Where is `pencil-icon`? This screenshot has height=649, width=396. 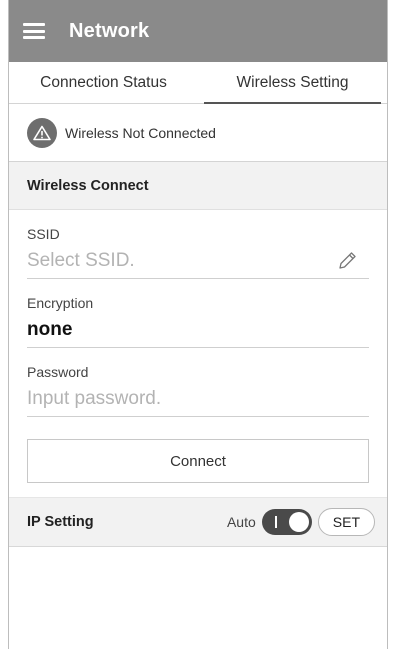
pencil-icon is located at coordinates (347, 261).